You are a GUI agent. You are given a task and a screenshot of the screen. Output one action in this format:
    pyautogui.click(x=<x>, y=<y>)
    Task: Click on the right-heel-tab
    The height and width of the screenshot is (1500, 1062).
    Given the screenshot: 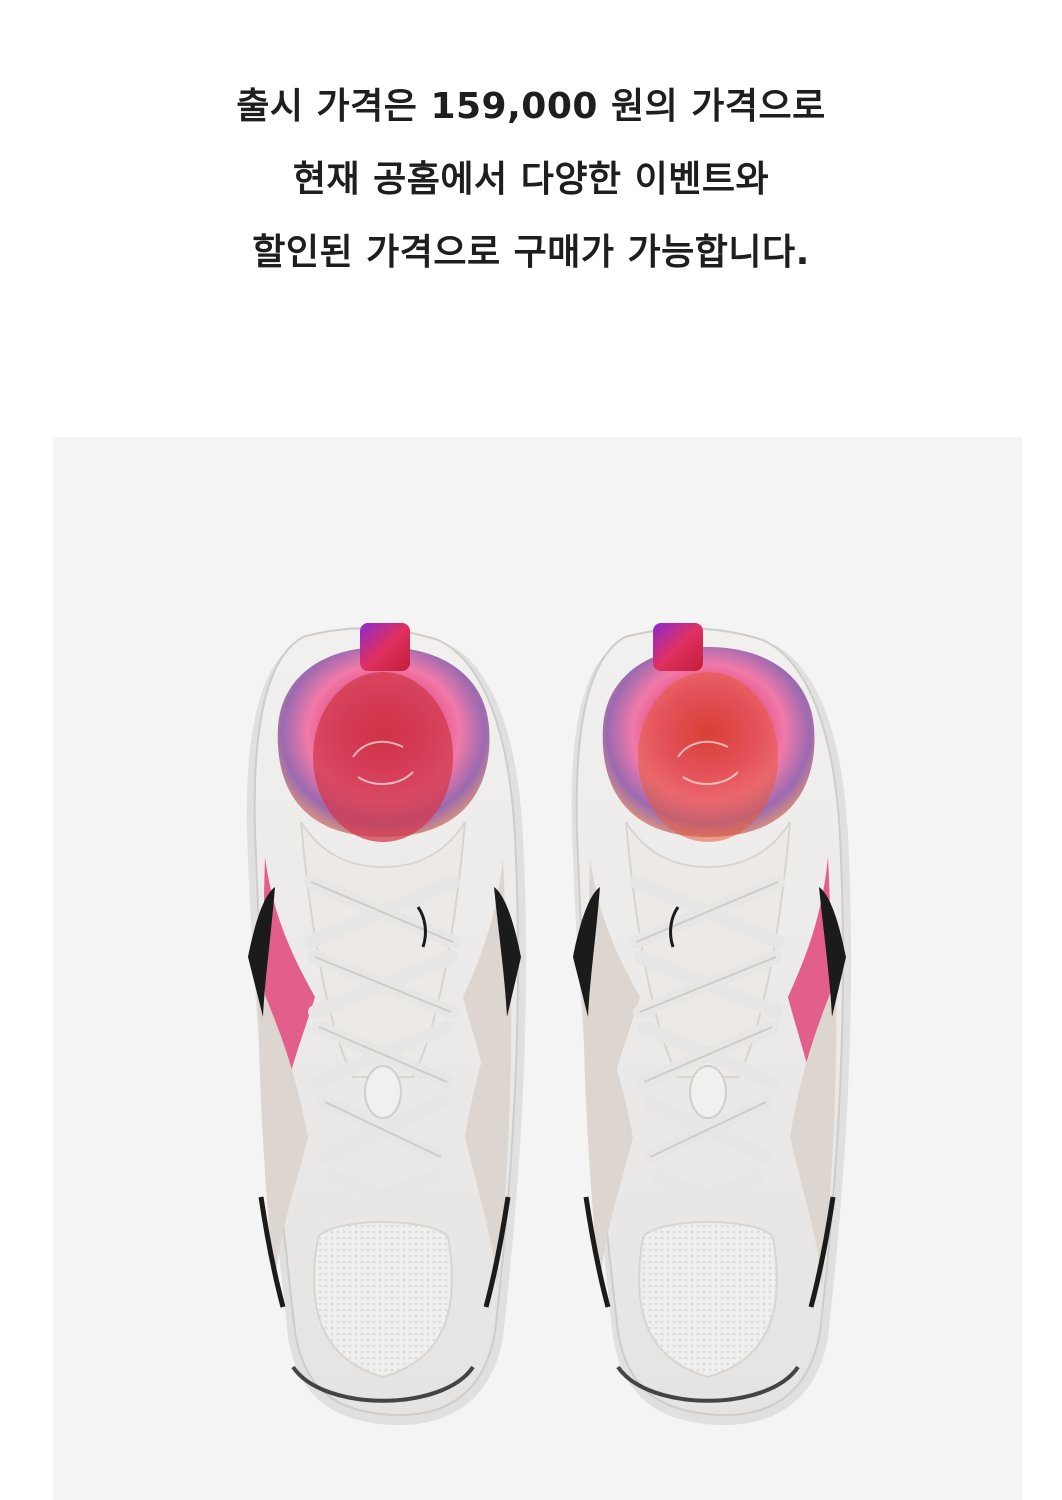 What is the action you would take?
    pyautogui.click(x=678, y=647)
    